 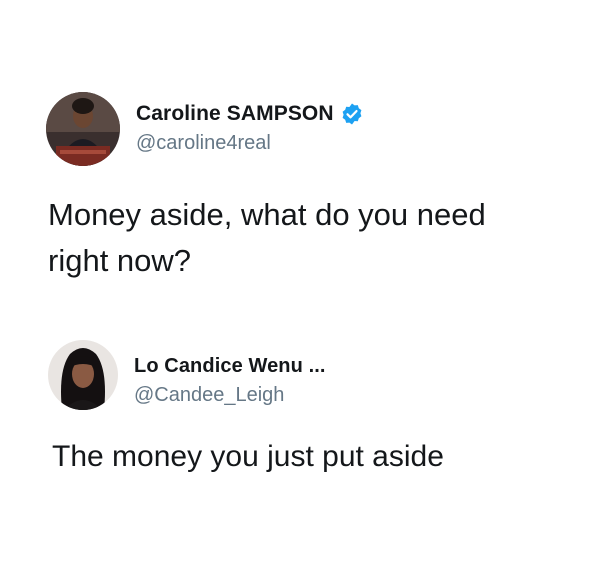 I want to click on tweet-text: The money you just put aside, so click(x=312, y=457).